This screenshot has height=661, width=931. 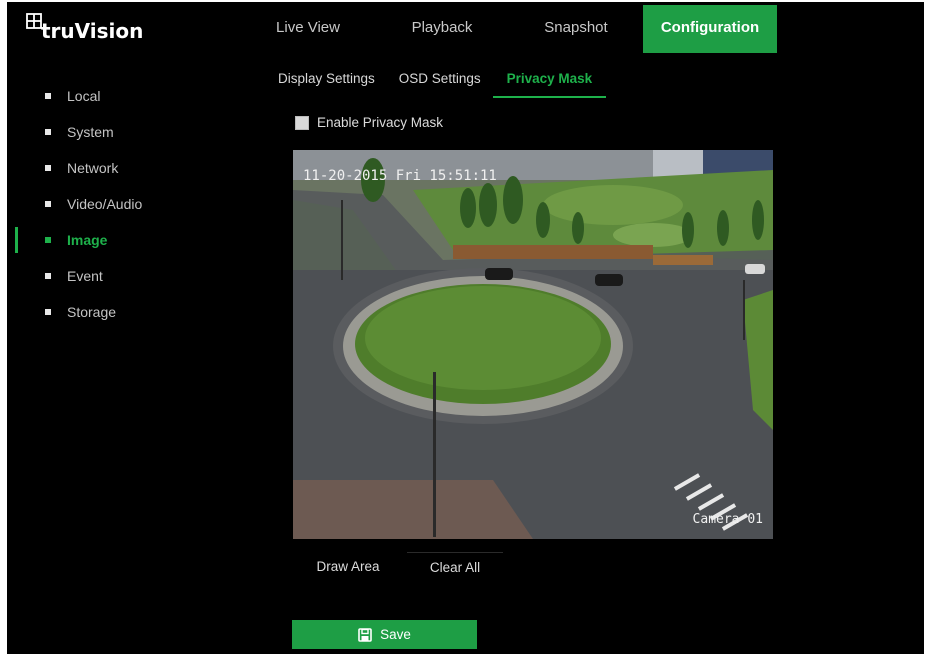 What do you see at coordinates (727, 519) in the screenshot?
I see `osd-camera-name: Camera 01` at bounding box center [727, 519].